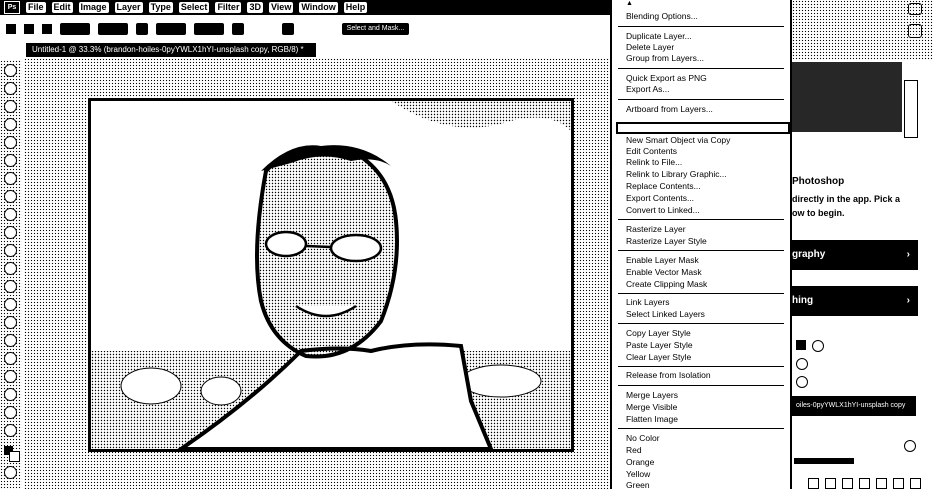 The width and height of the screenshot is (933, 491). Describe the element at coordinates (93, 7) in the screenshot. I see `menu-image: Image` at that location.